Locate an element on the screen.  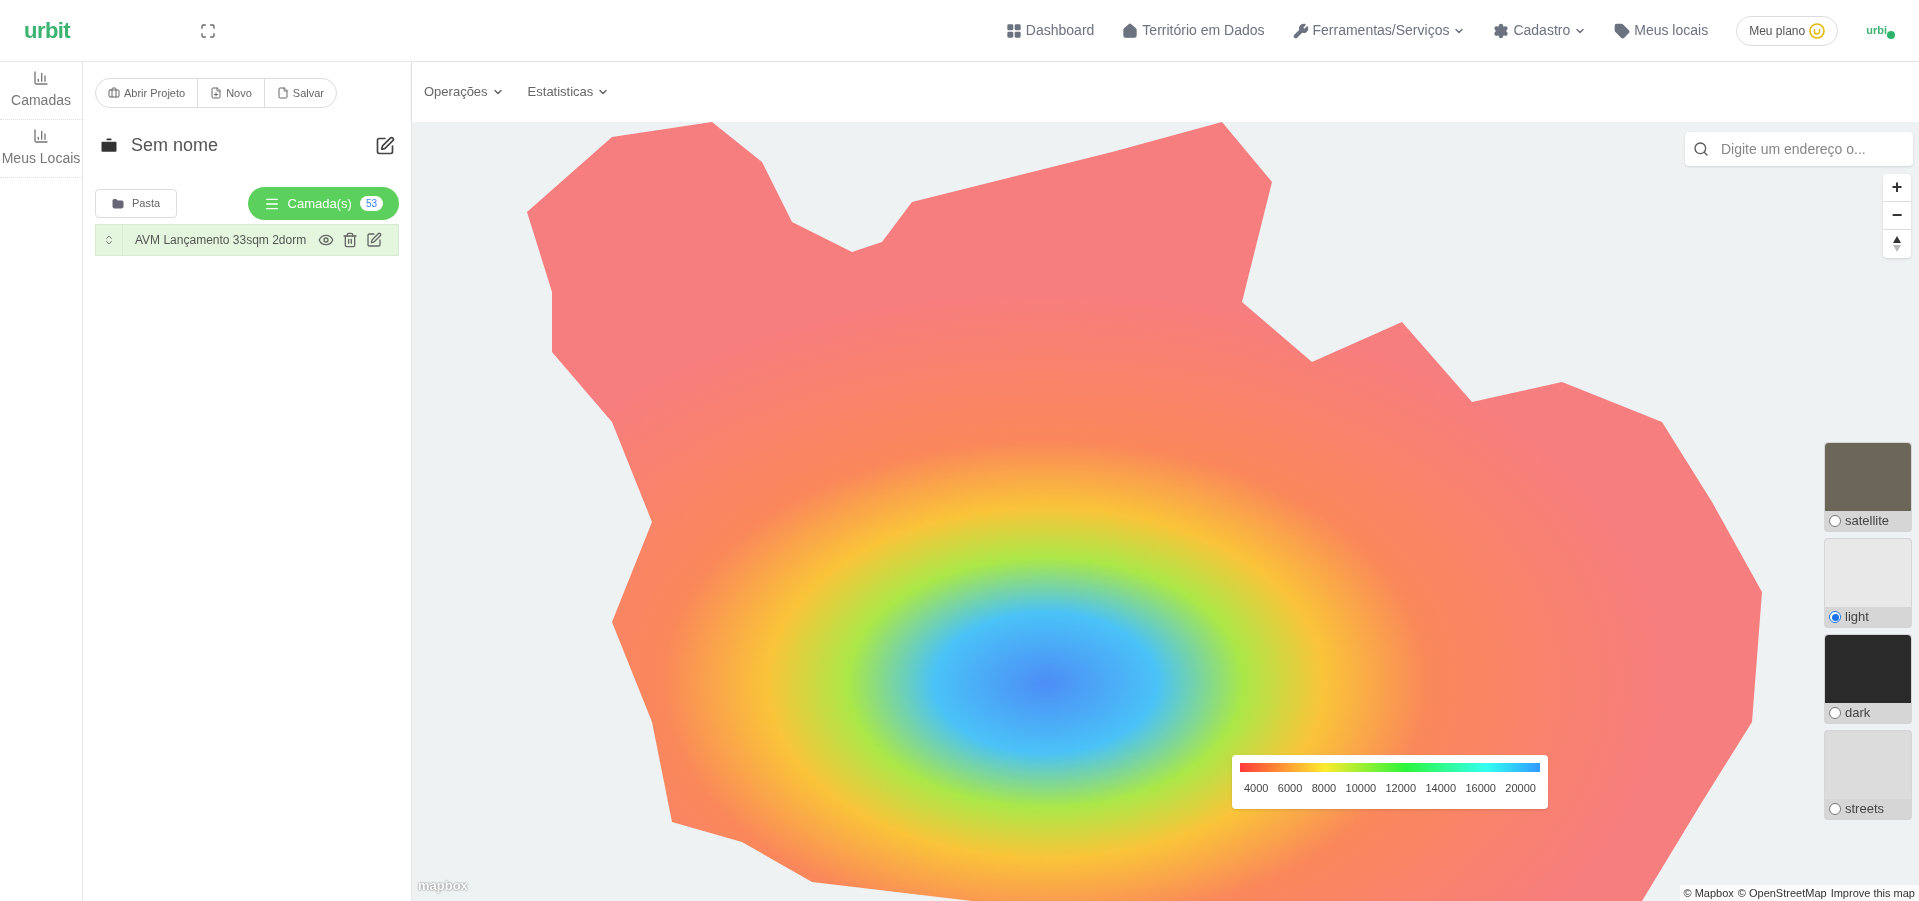
attribution-link: © OpenStreetMap is located at coordinates (1782, 892).